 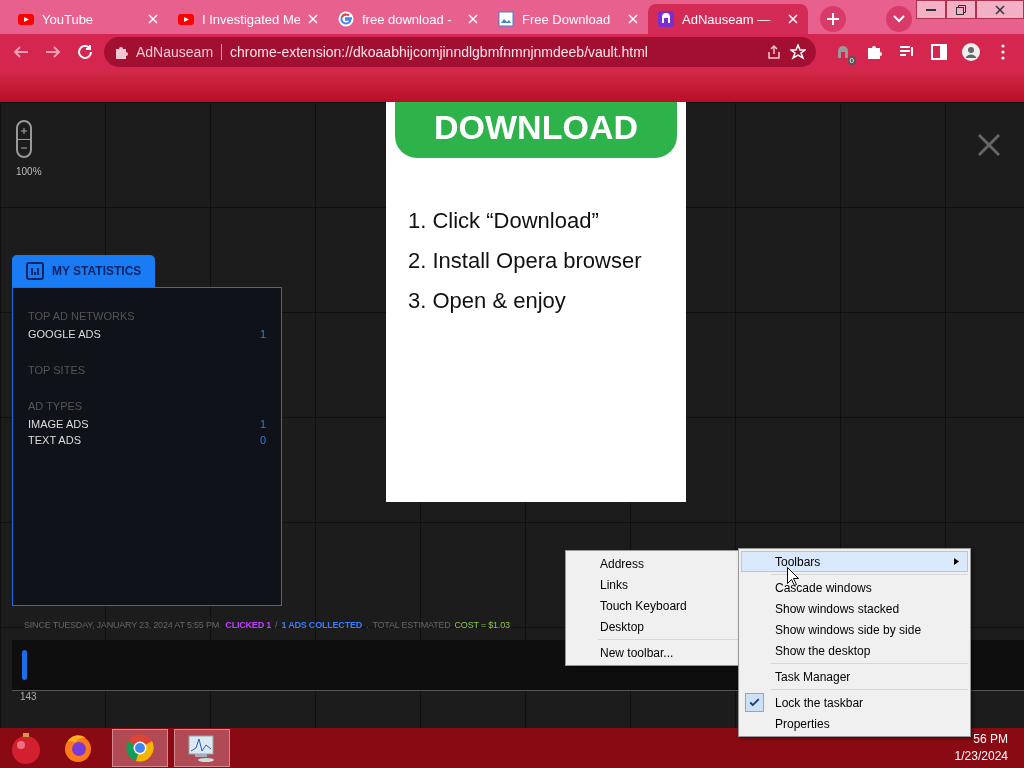 What do you see at coordinates (78, 748) in the screenshot?
I see `fox-globe-icon` at bounding box center [78, 748].